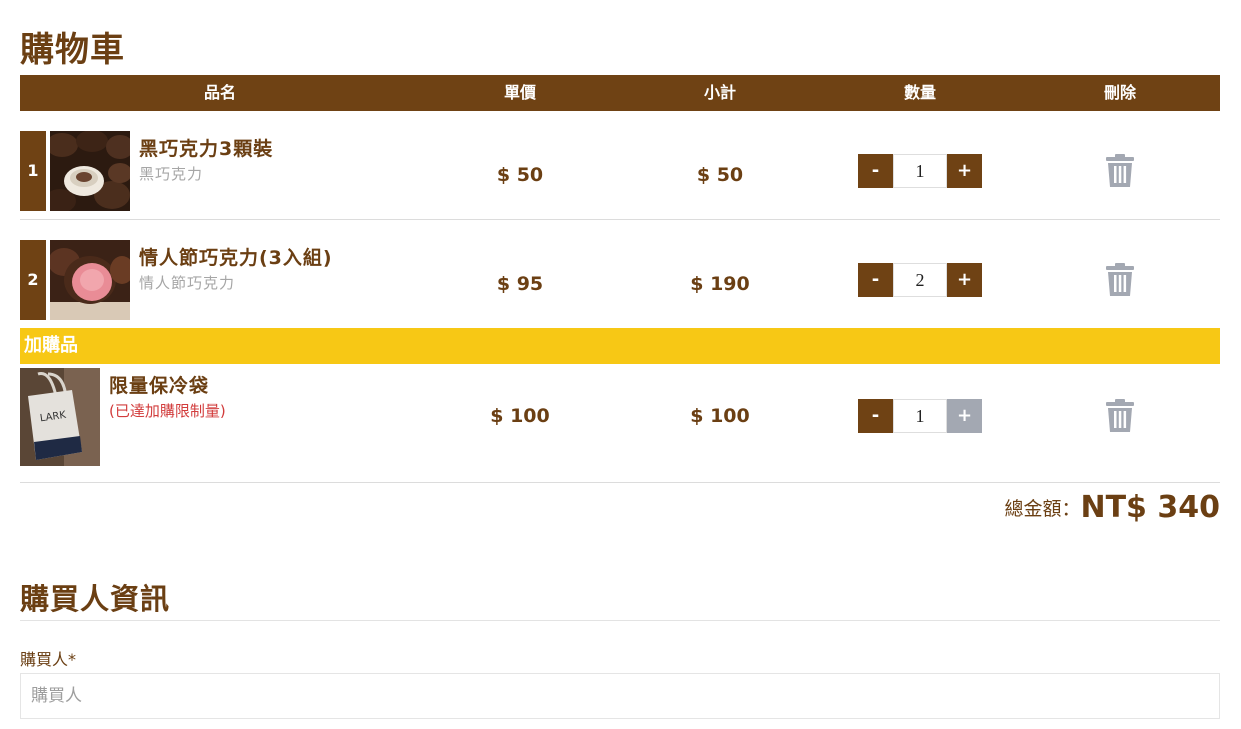 This screenshot has height=729, width=1241. What do you see at coordinates (620, 171) in the screenshot?
I see `cart-row: 1 黑巧克力3顆裝 黑巧克力 $ 50 $ 50 - 1 +` at bounding box center [620, 171].